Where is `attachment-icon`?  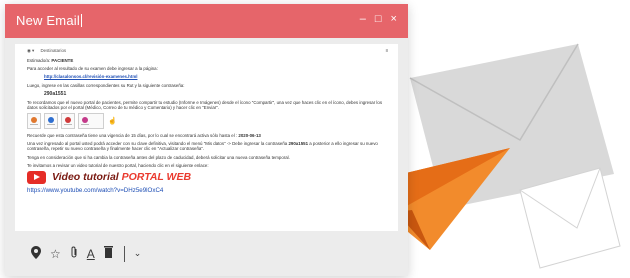 attachment-icon is located at coordinates (74, 254).